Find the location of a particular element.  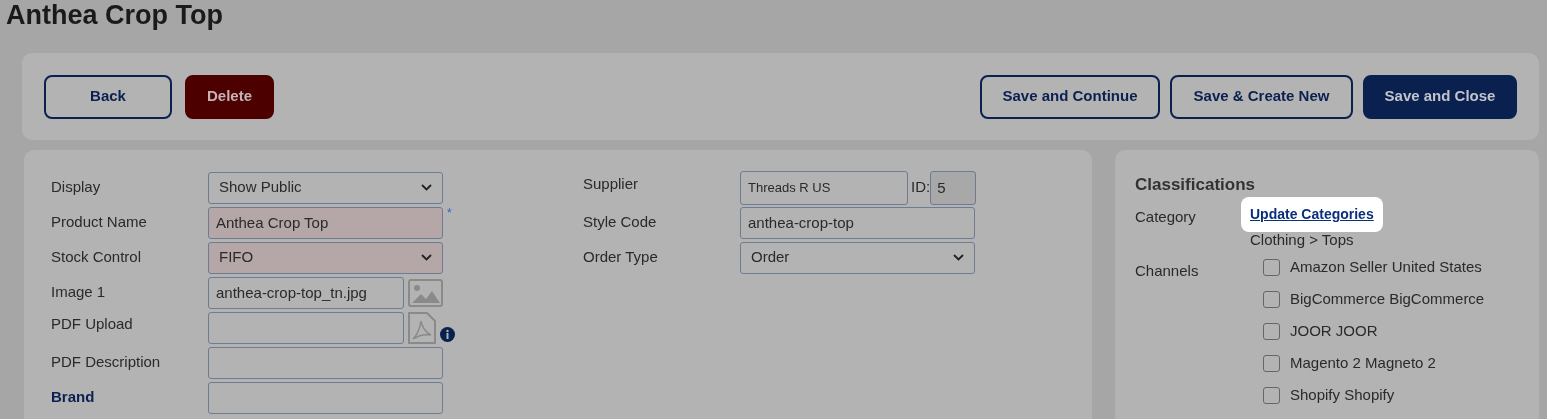

action-button: Save & Create New is located at coordinates (1261, 96).